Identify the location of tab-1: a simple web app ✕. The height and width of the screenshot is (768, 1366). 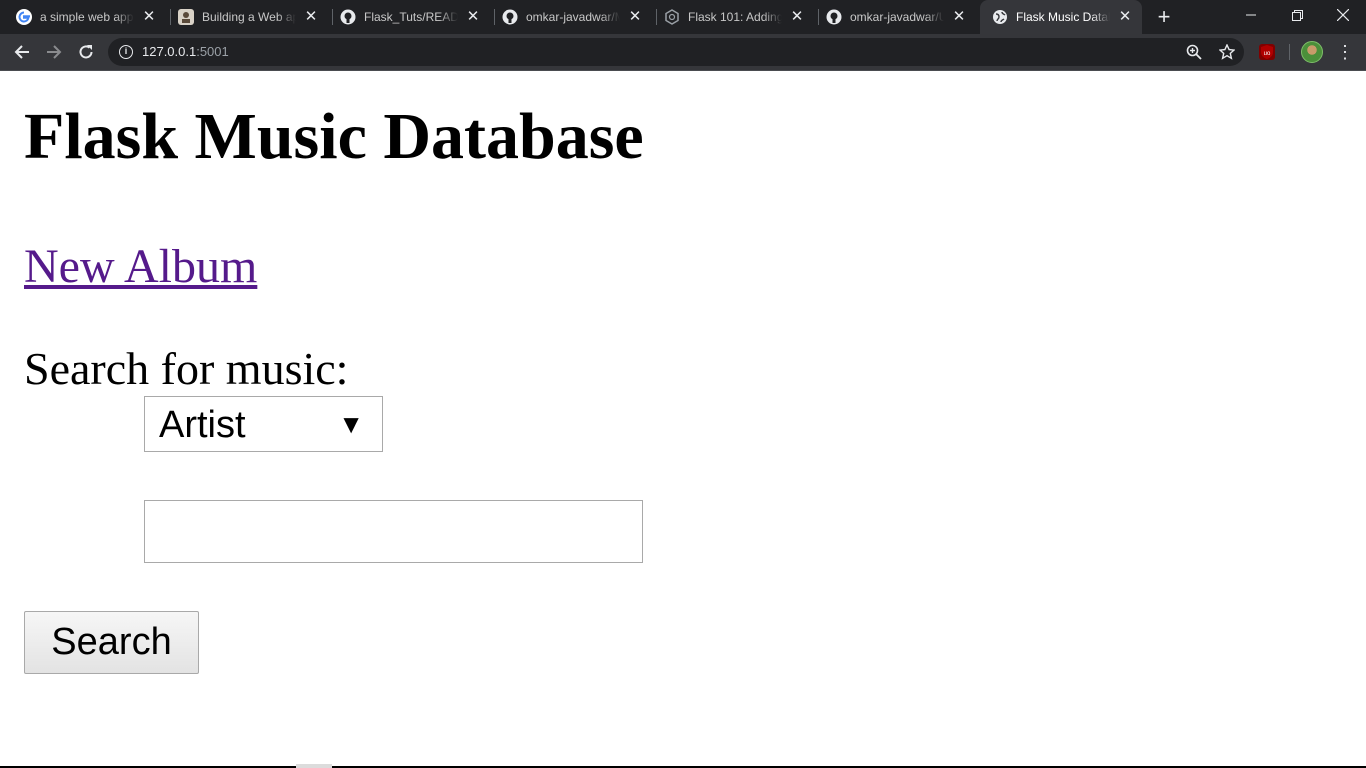
(85, 17).